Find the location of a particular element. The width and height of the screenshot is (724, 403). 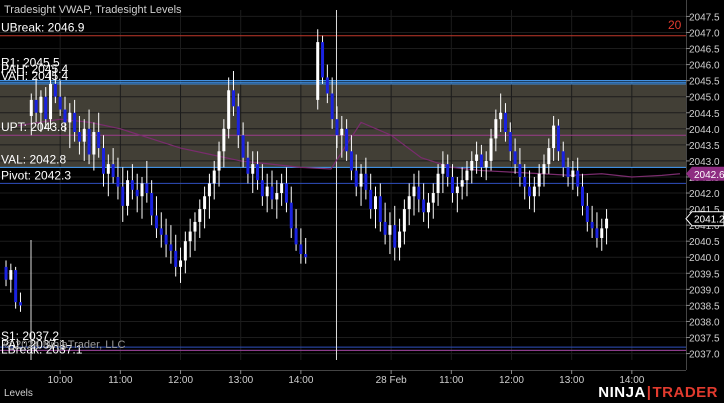

ninjatrader-logo: NINJA|TRADER is located at coordinates (658, 392).